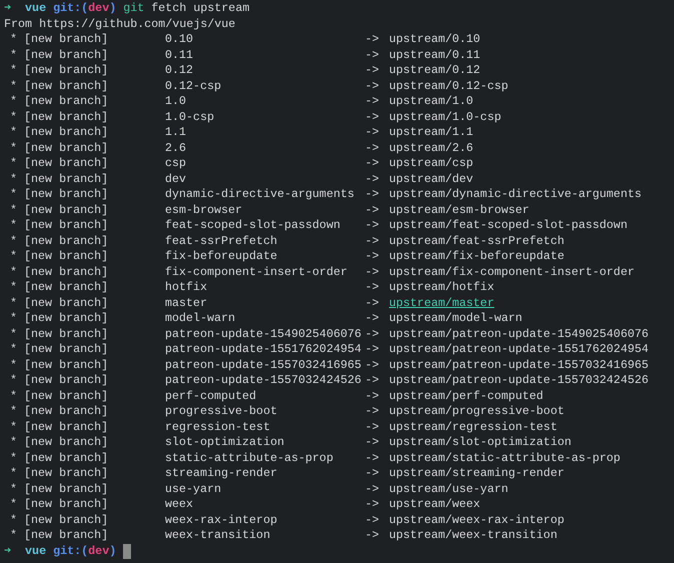 This screenshot has height=563, width=674. I want to click on remote-branch: upstream/patreon-update-1551762024954, so click(519, 350).